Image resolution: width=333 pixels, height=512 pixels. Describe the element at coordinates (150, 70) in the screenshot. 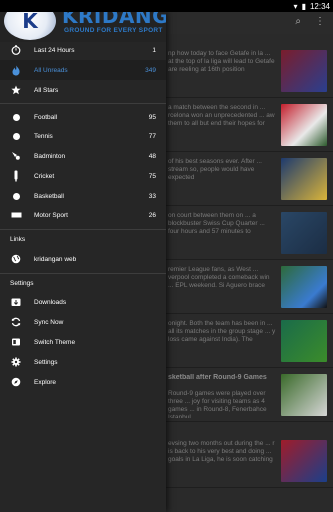

I see `menu-item-count: 349` at that location.